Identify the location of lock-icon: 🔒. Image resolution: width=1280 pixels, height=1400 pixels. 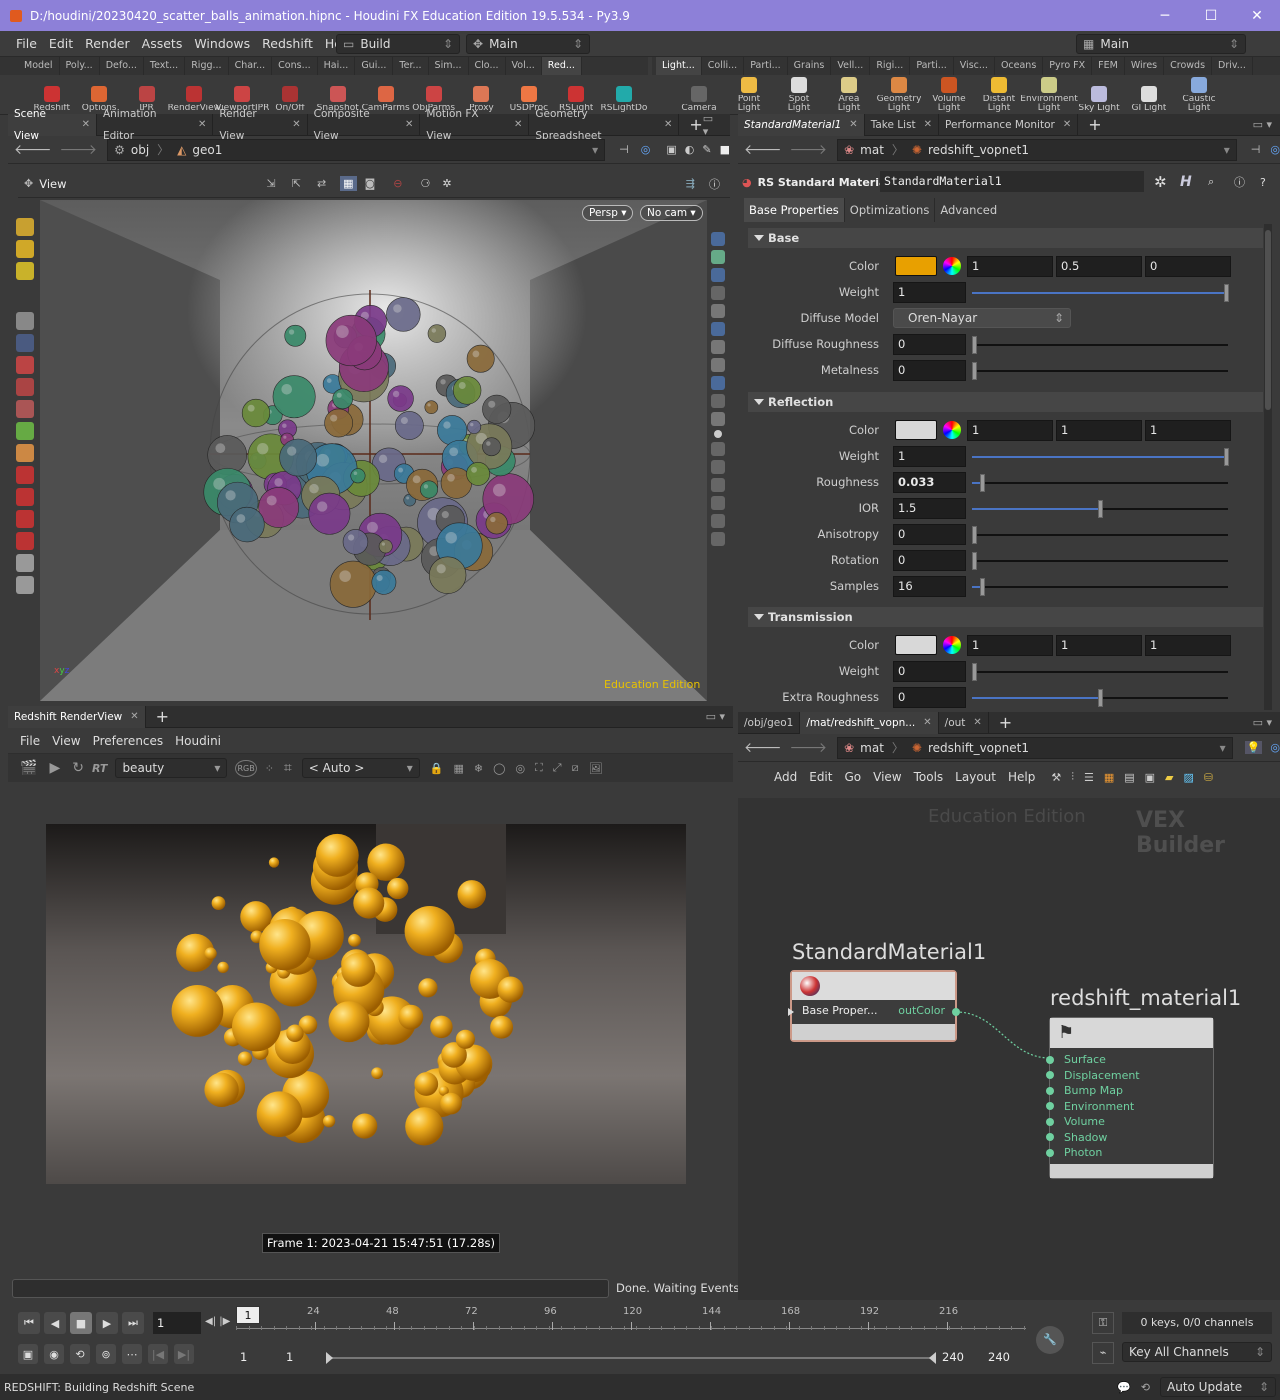
(437, 768).